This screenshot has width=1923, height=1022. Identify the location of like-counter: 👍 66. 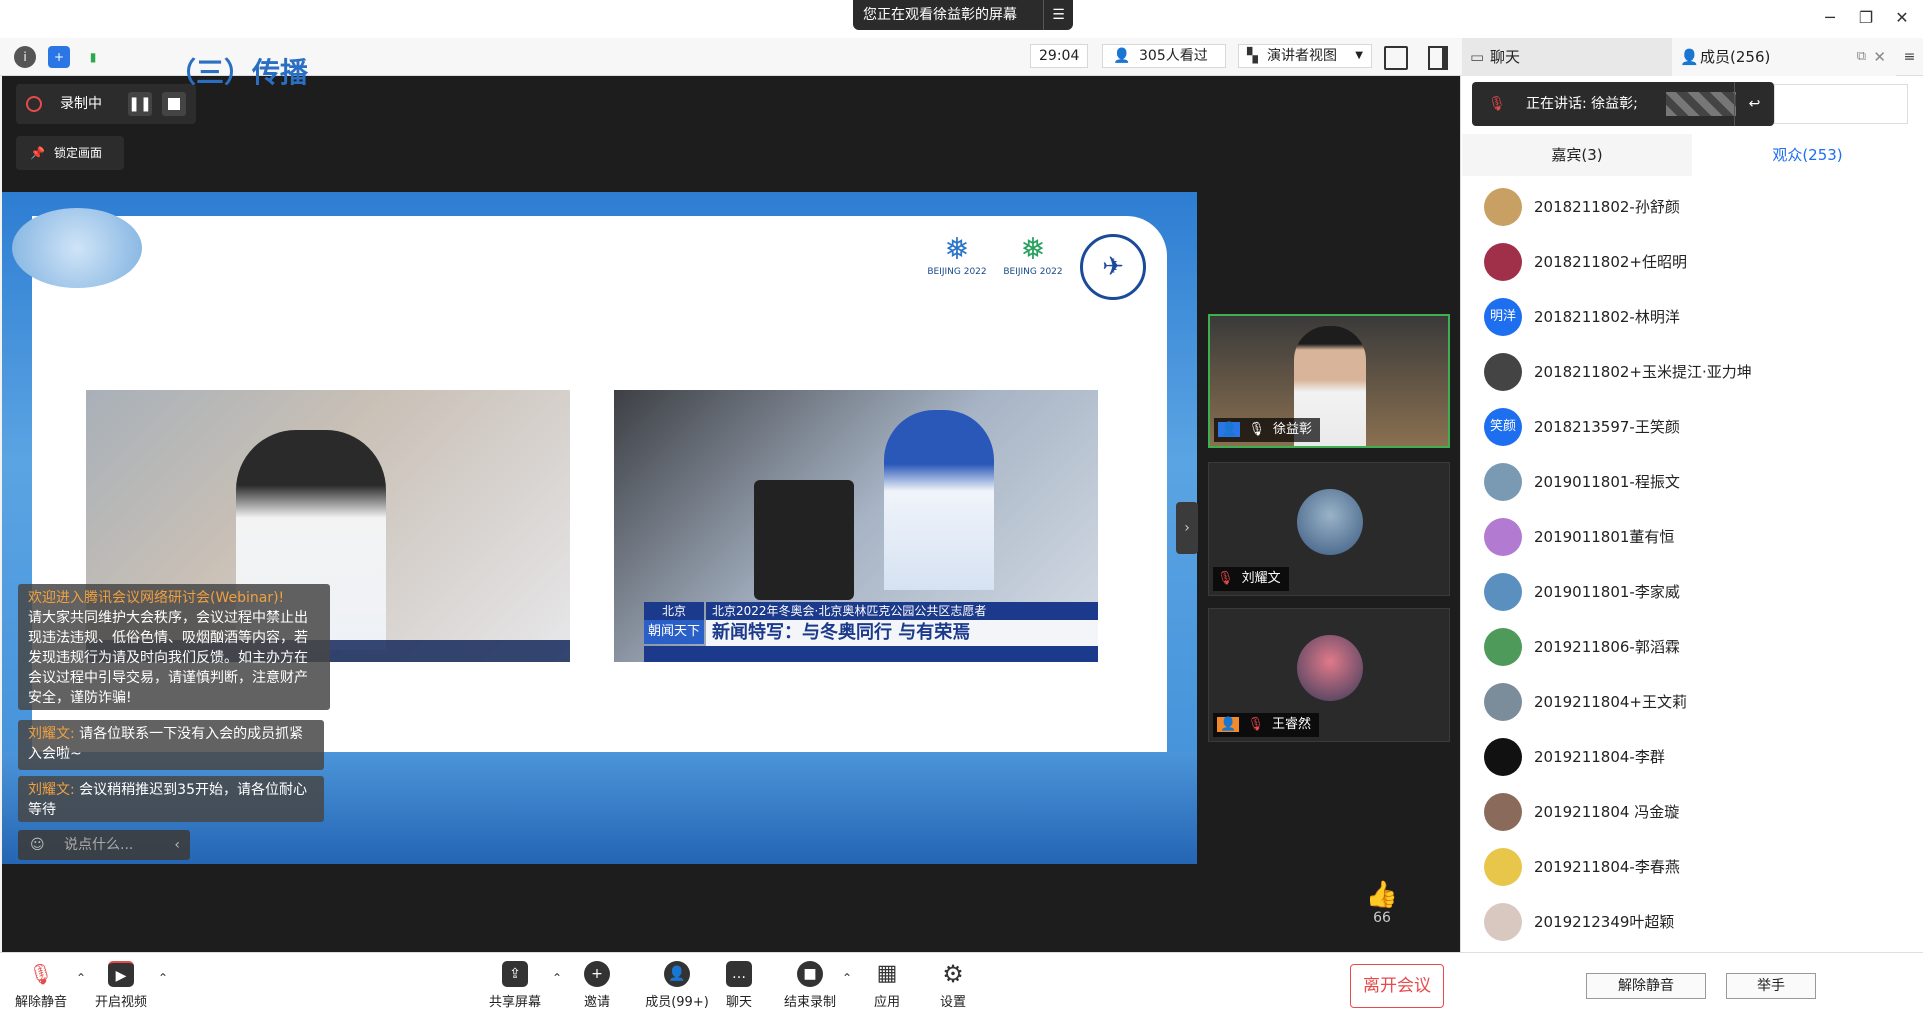
(1382, 910).